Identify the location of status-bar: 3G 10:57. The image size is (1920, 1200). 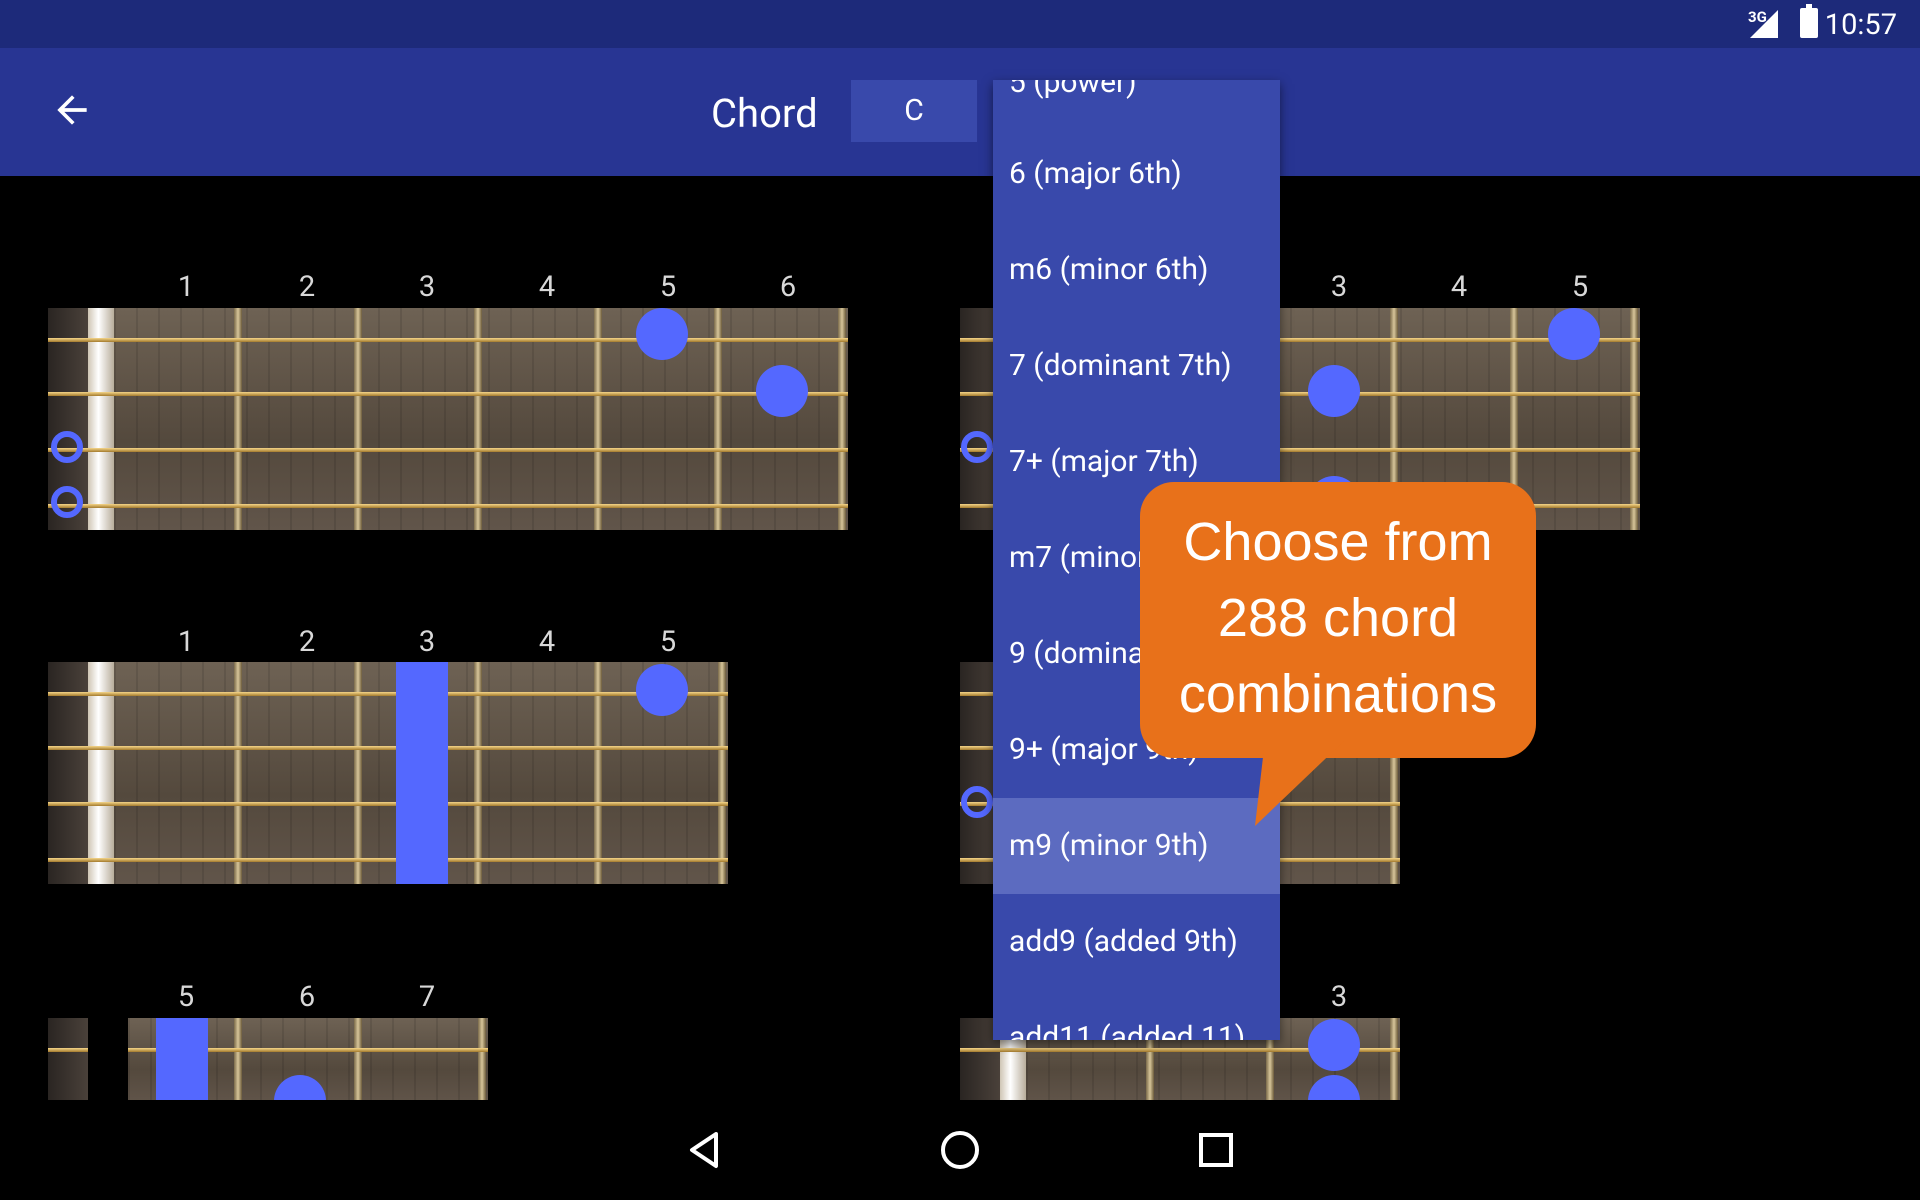
(960, 24).